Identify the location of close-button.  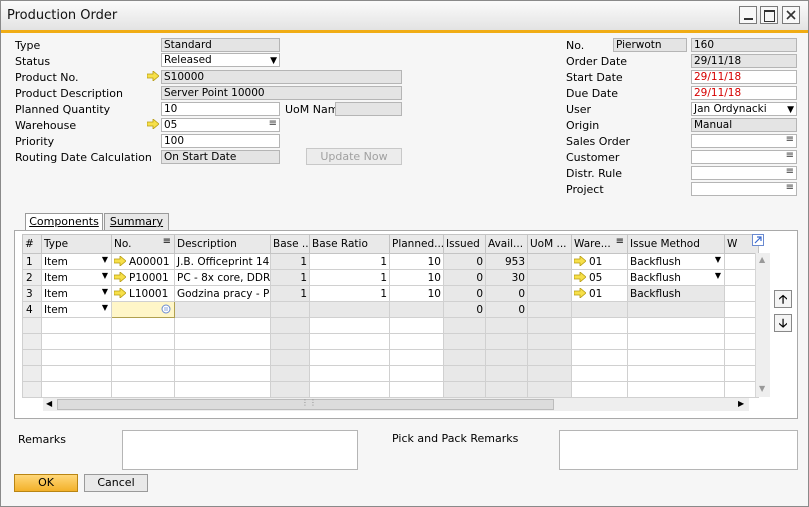
(791, 15).